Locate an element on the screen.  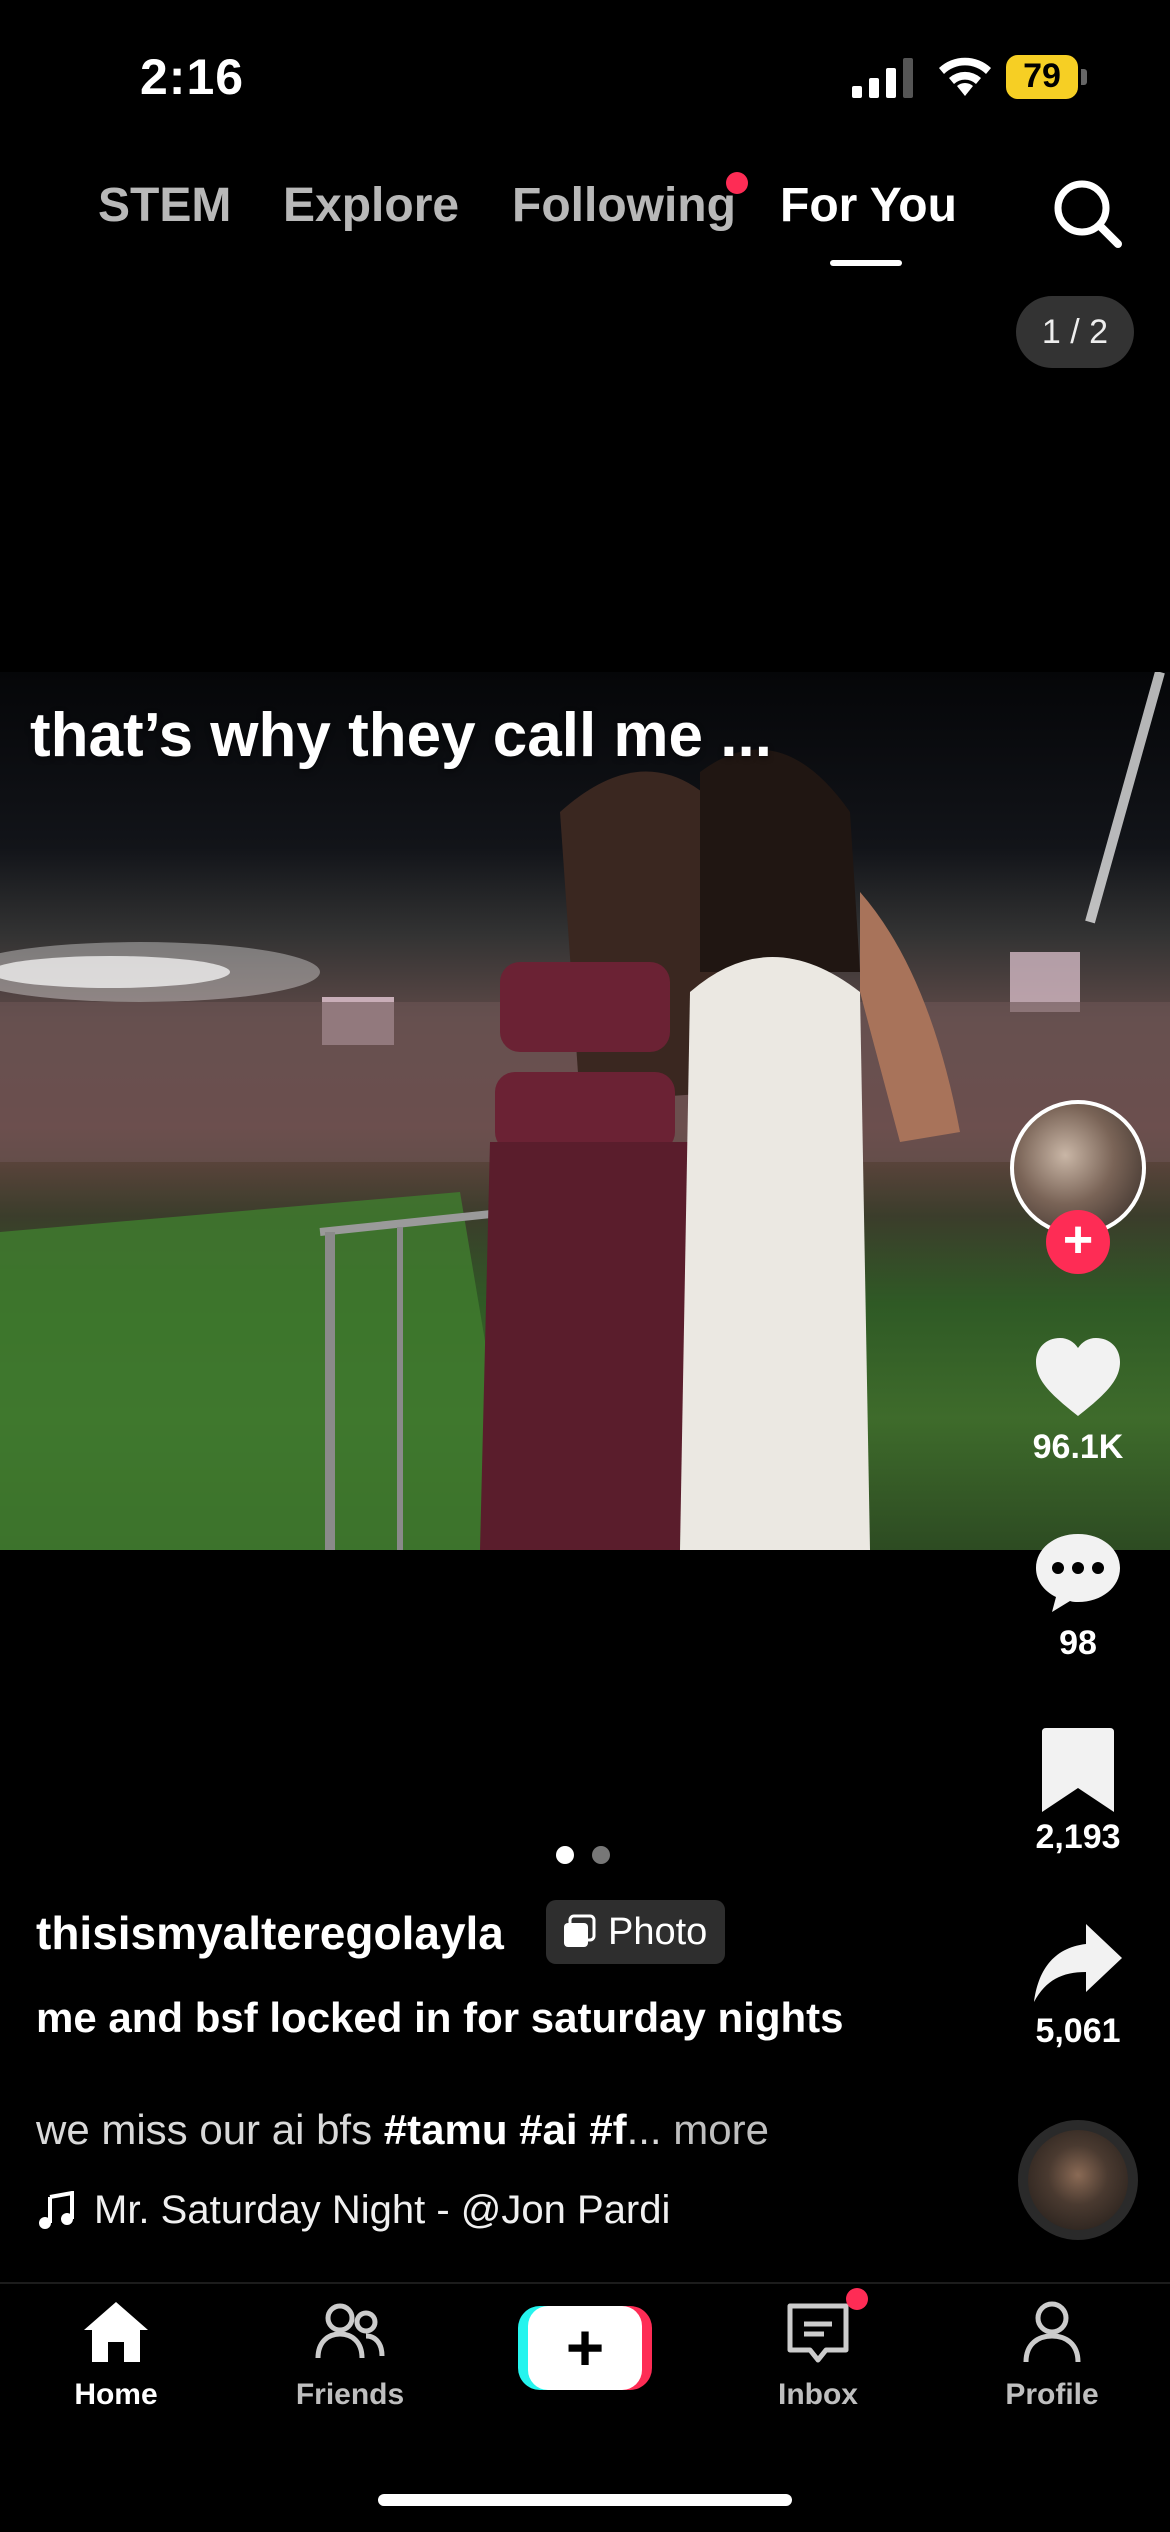
search-icon is located at coordinates (1087, 213).